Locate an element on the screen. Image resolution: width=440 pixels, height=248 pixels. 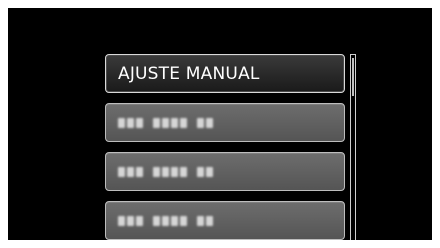
scrollbar-thumb is located at coordinates (353, 77).